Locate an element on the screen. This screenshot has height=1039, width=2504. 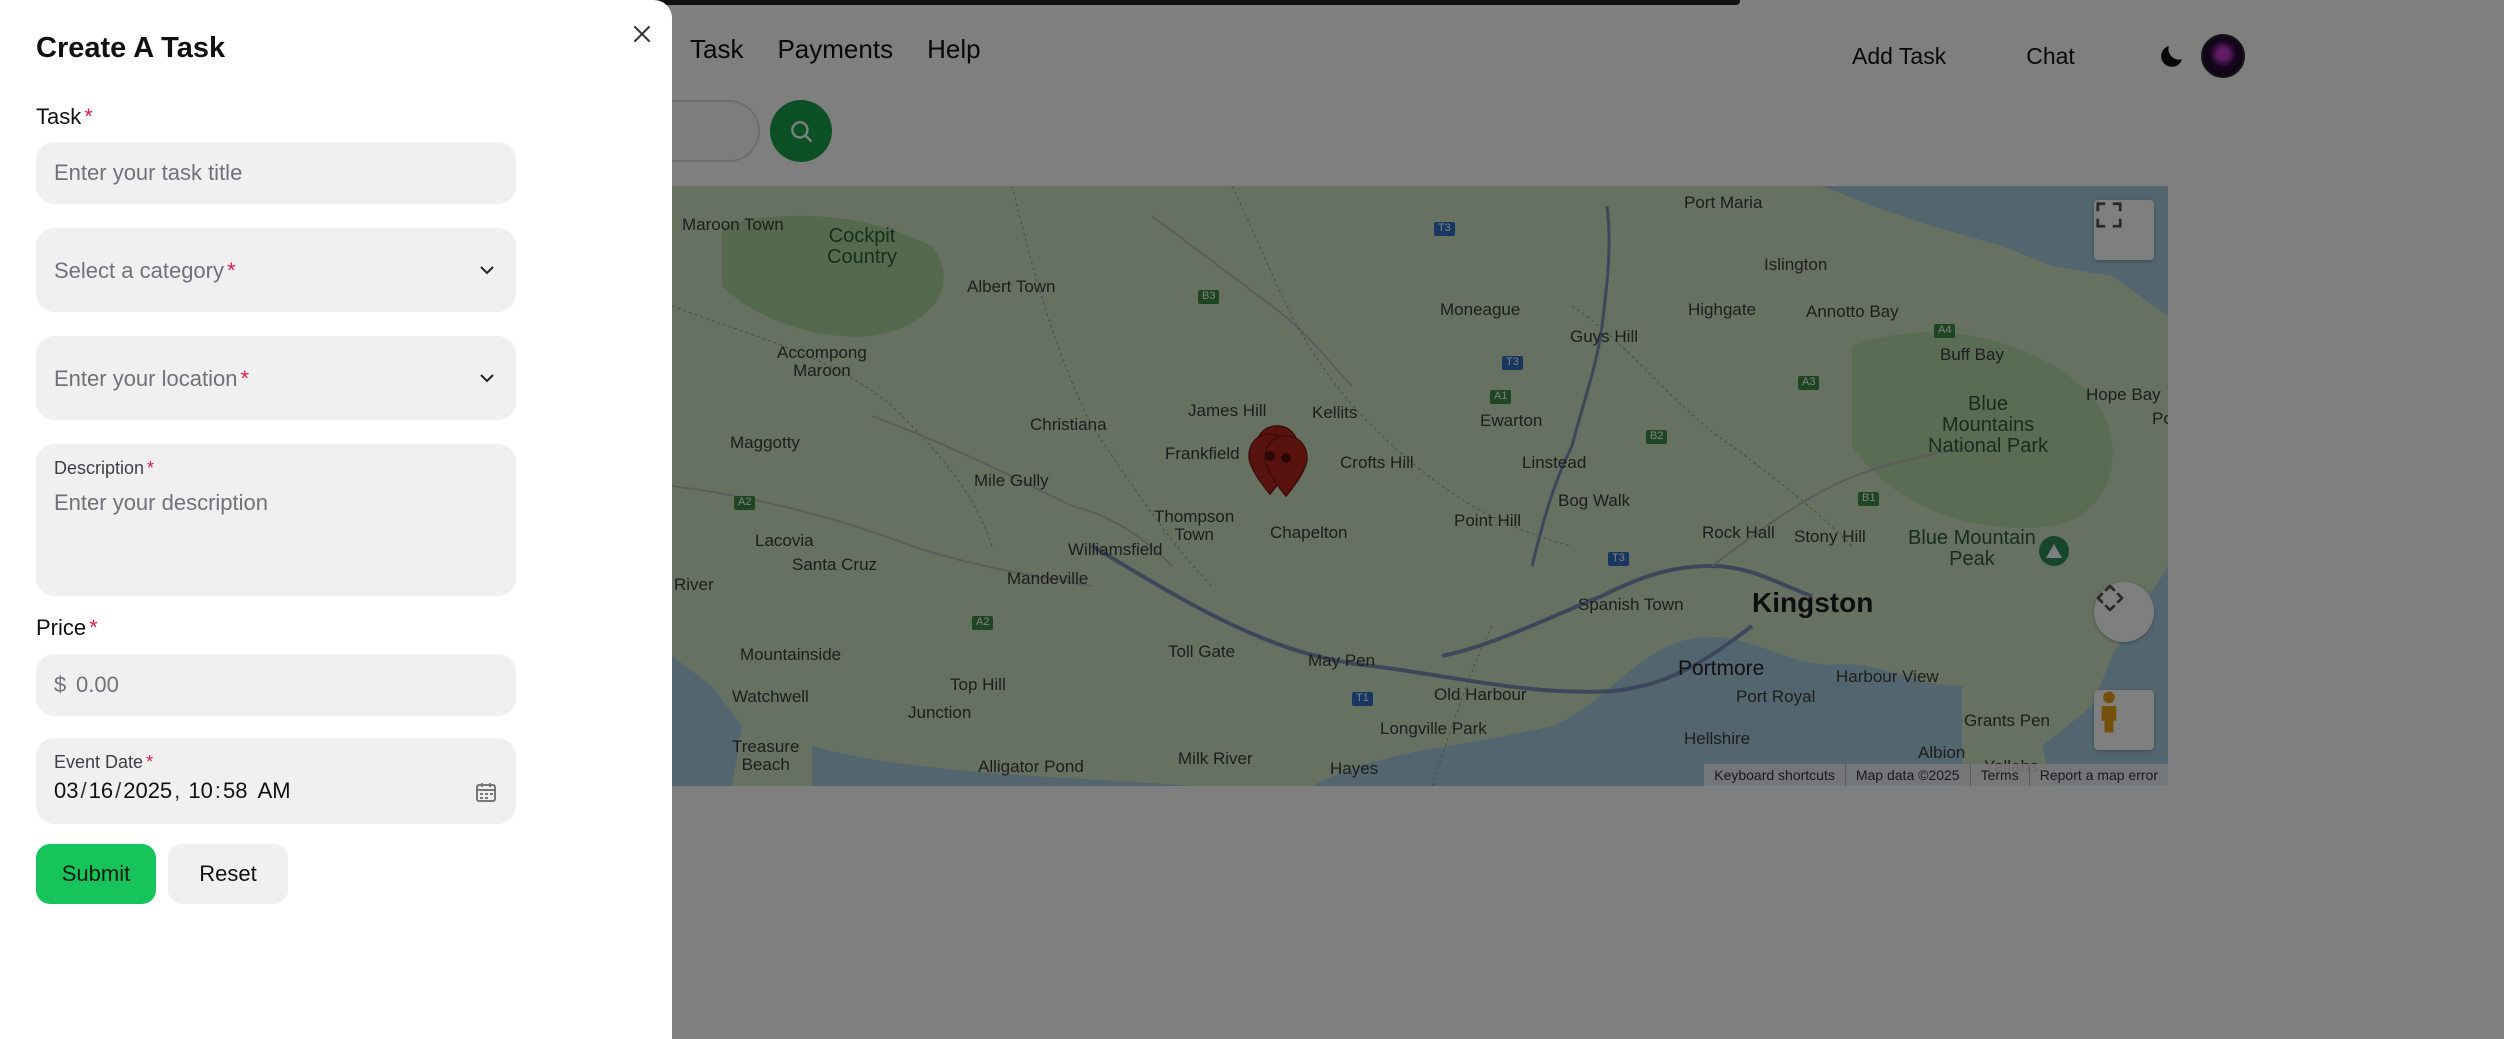
task-label: Task * is located at coordinates (64, 116).